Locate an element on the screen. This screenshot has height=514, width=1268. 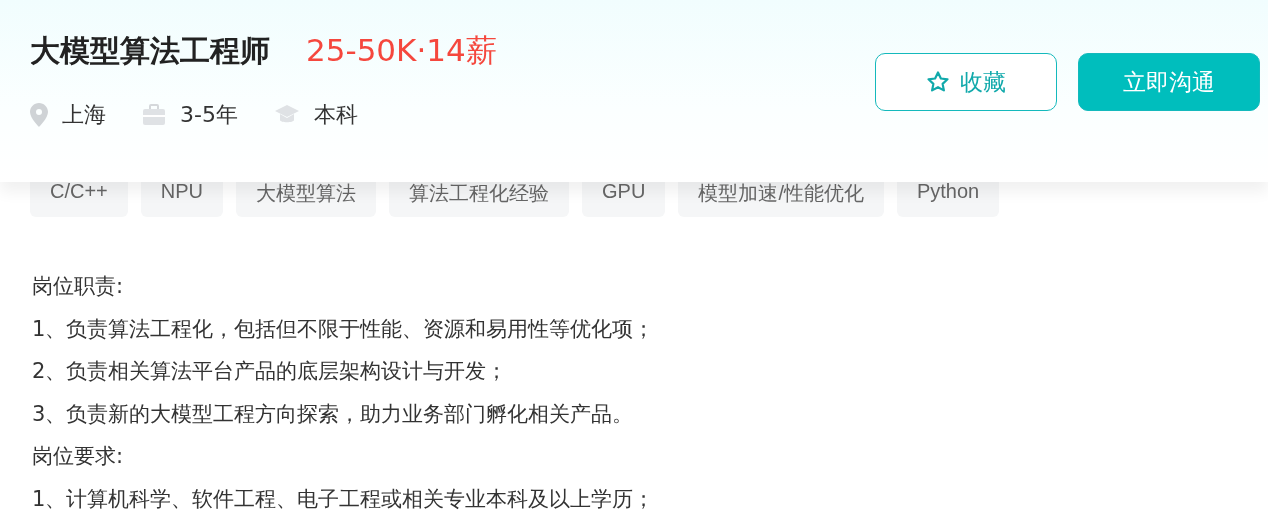
chat-now-button: 立即沟通 is located at coordinates (1169, 82).